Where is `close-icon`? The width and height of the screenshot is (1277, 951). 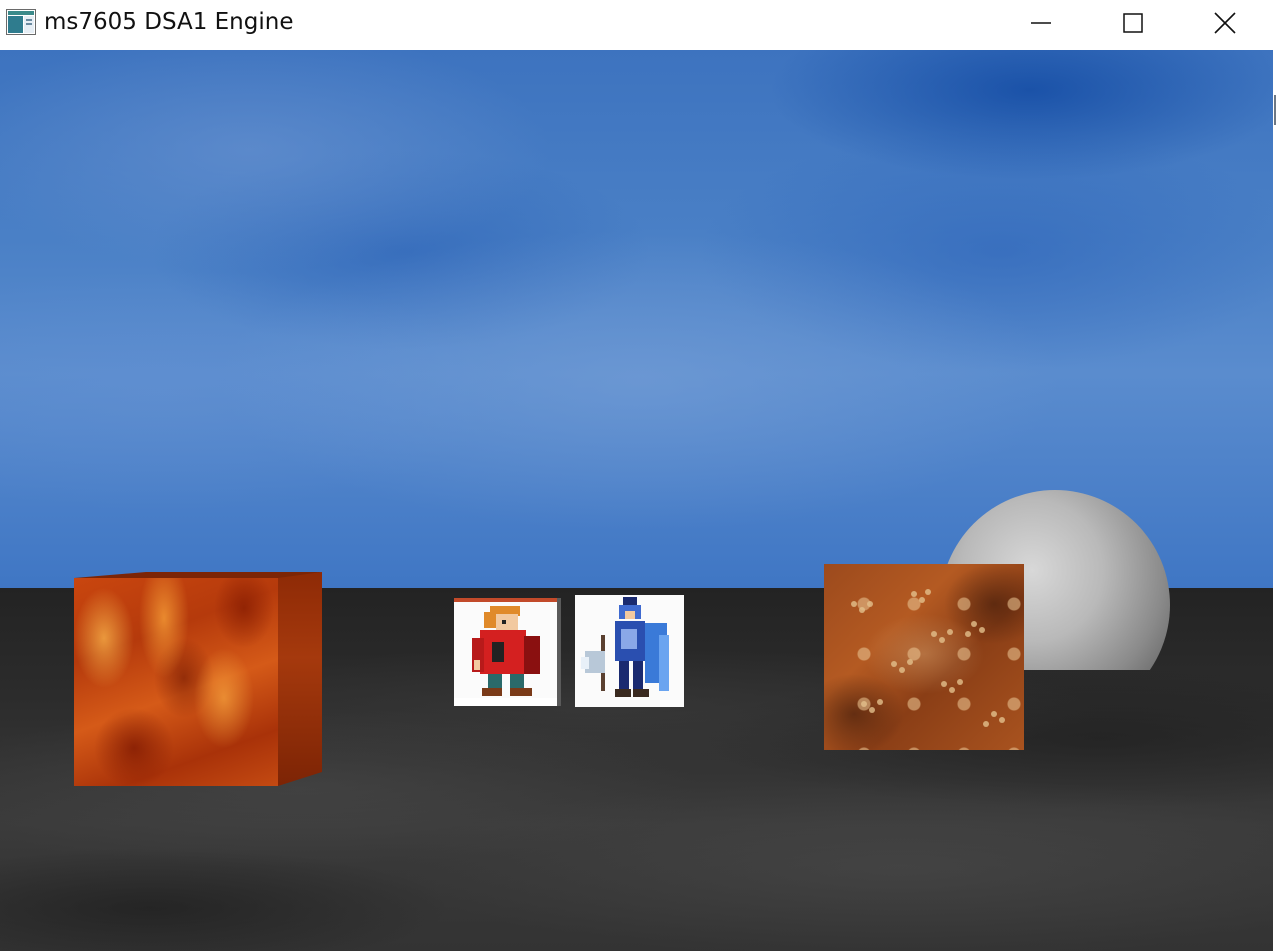
close-icon is located at coordinates (1225, 23).